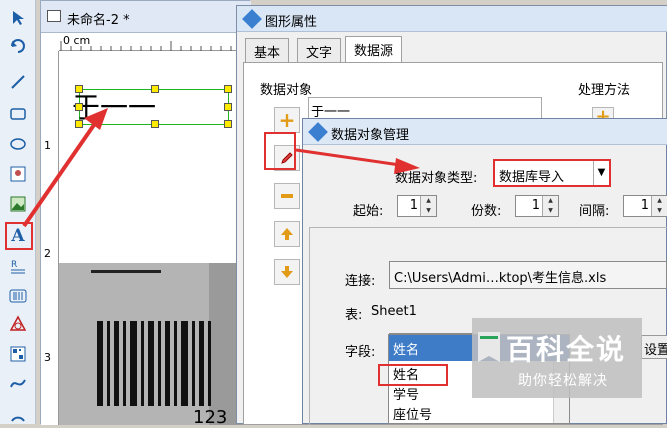  Describe the element at coordinates (18, 384) in the screenshot. I see `curve-icon` at that location.